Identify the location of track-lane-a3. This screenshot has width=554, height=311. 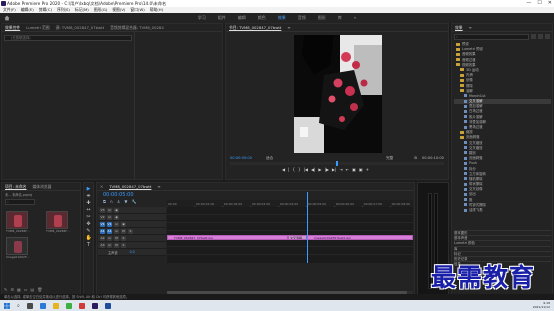
(290, 251).